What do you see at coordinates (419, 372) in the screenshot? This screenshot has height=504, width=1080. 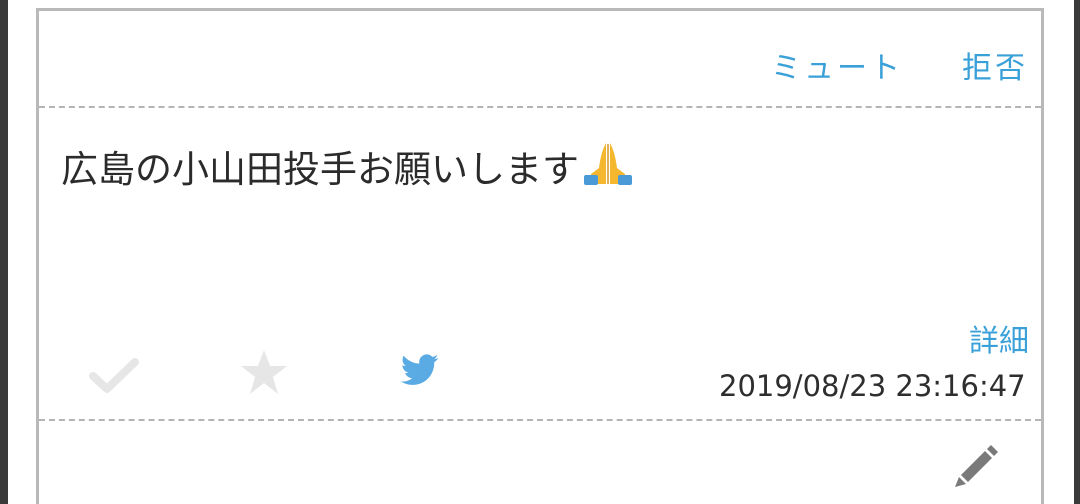 I see `twitter-icon` at bounding box center [419, 372].